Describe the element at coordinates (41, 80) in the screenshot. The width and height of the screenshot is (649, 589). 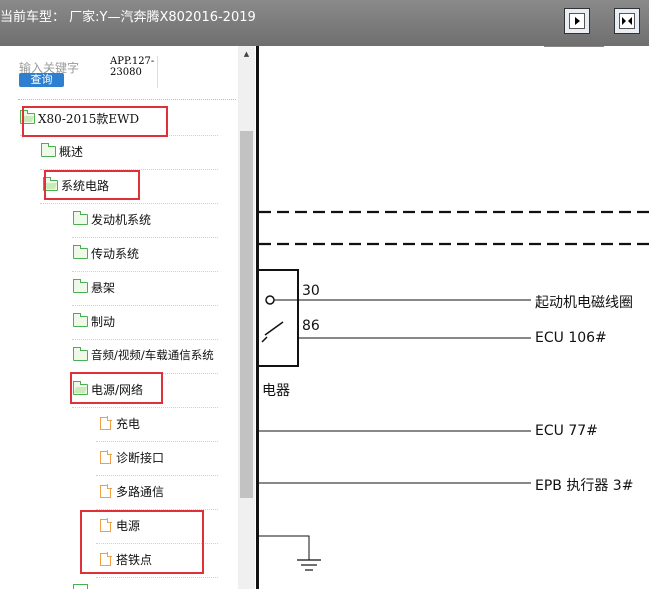
I see `query-button: 查询` at that location.